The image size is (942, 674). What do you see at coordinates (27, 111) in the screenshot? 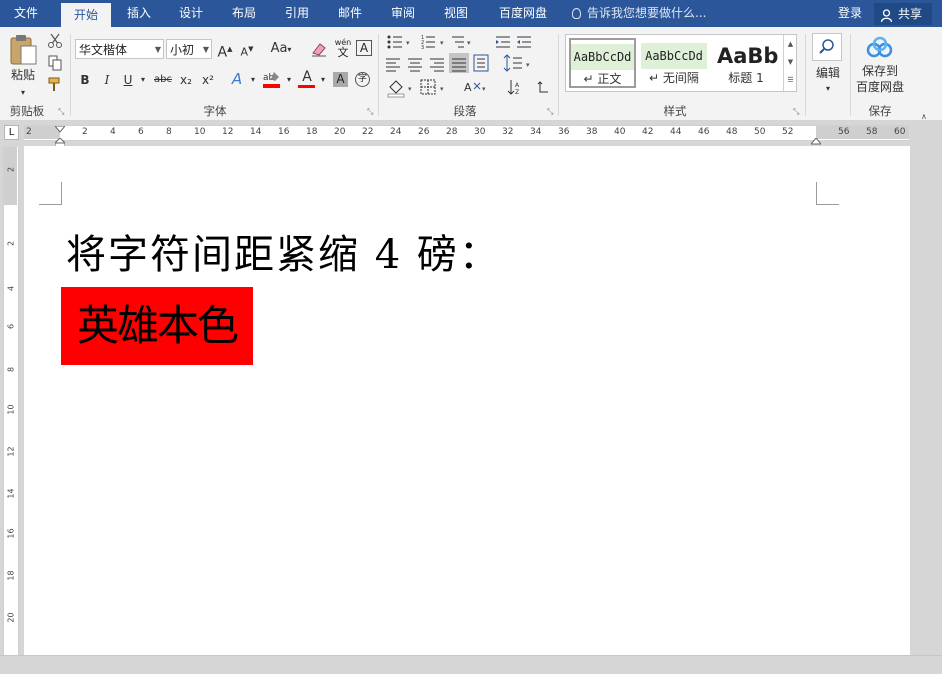
I see `clipboard-group-label: 剪贴板` at bounding box center [27, 111].